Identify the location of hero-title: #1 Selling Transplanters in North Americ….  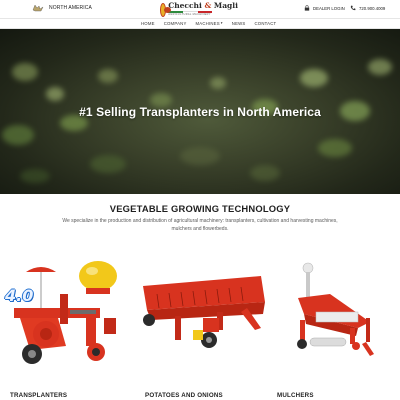
(200, 112).